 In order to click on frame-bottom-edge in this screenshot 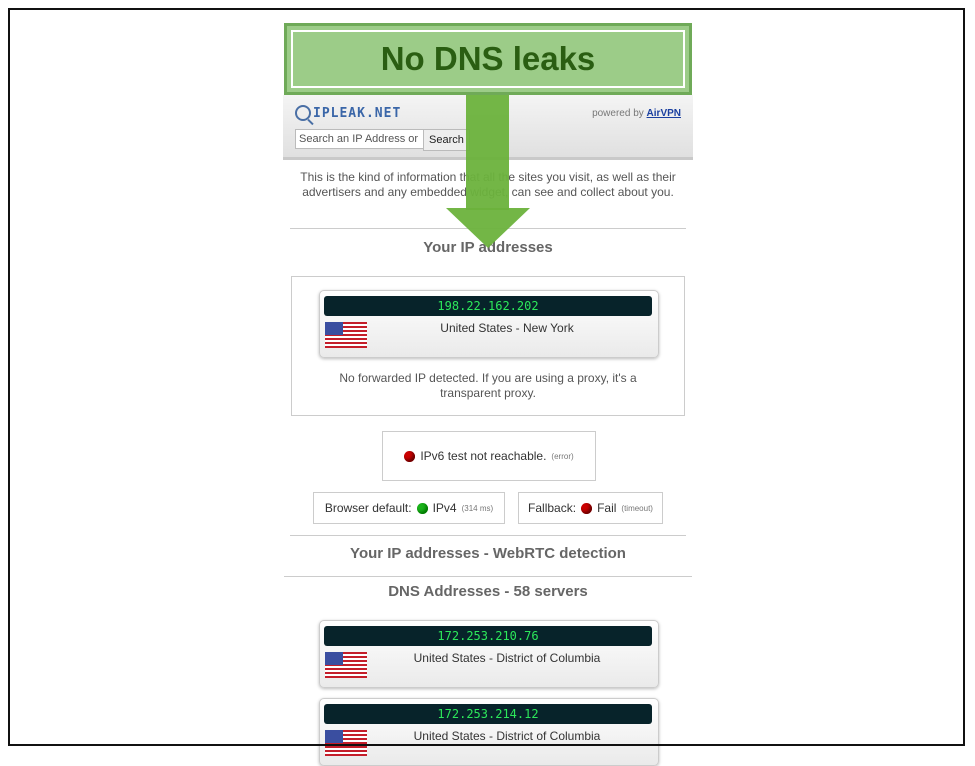, I will do `click(486, 745)`.